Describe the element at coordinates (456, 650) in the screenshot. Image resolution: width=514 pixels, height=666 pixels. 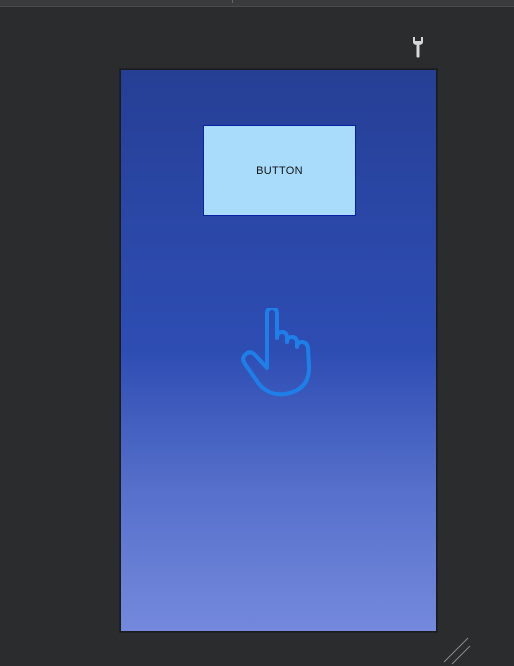
I see `resize-handle-icon` at that location.